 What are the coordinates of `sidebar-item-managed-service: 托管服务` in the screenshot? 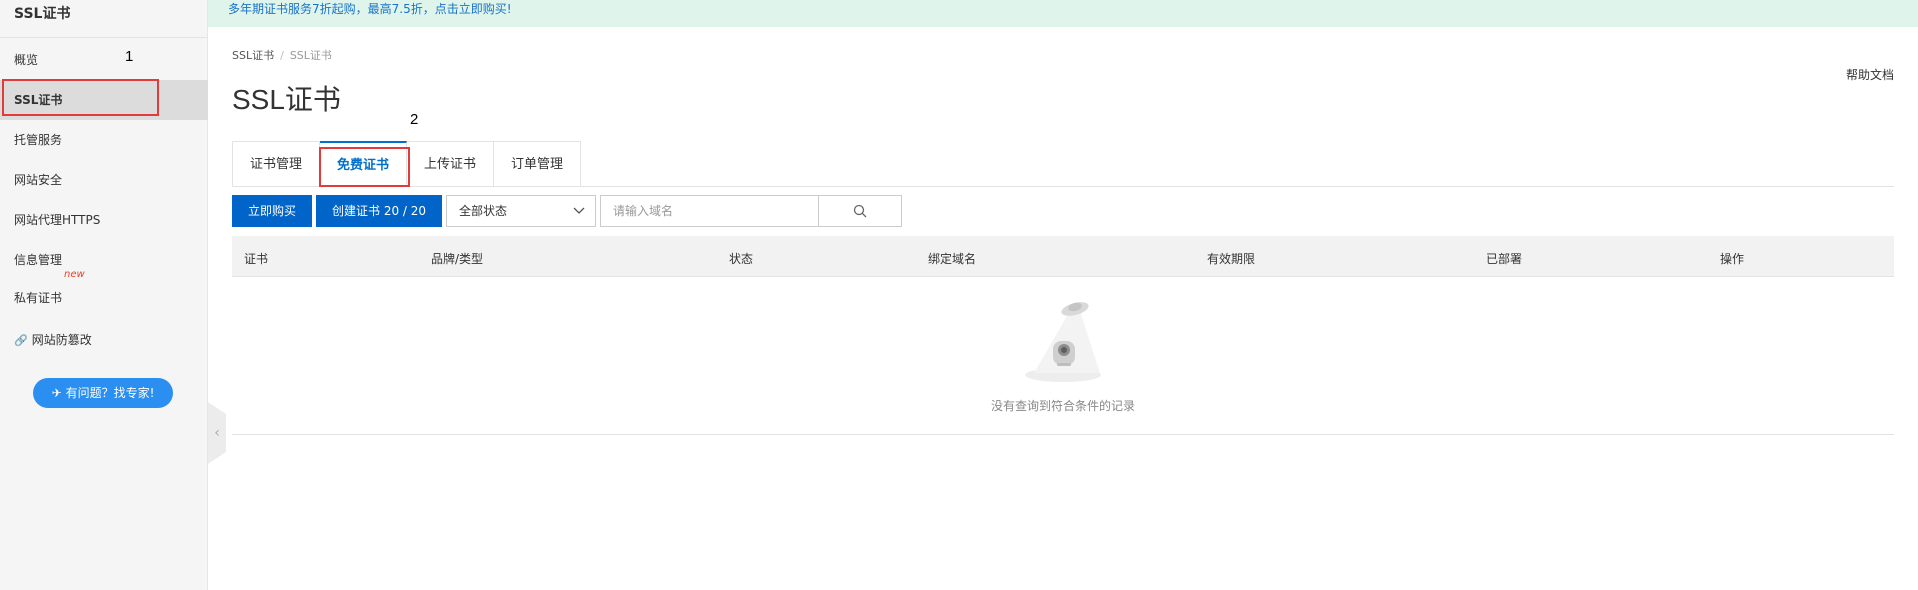 It's located at (104, 140).